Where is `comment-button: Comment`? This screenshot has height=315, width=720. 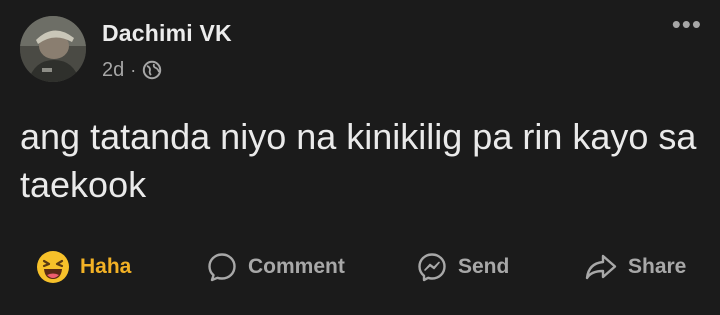 comment-button: Comment is located at coordinates (275, 267).